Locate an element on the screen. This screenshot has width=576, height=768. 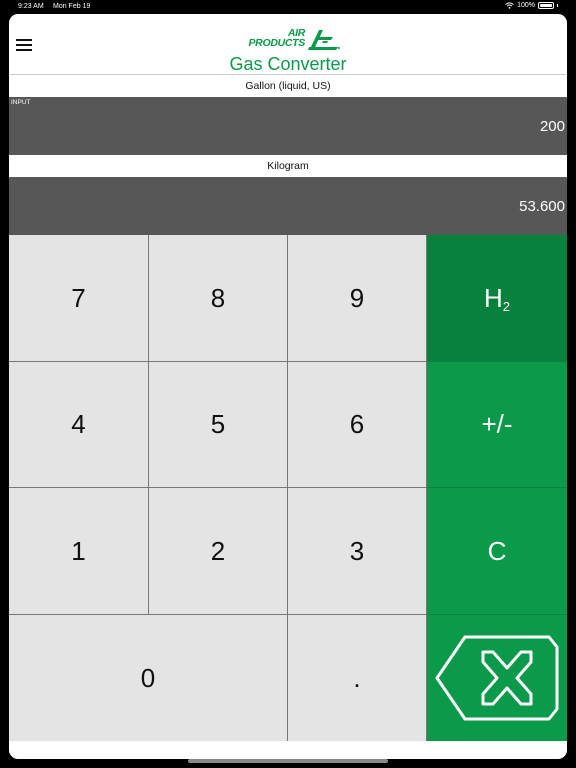
logo-line-products: PRODUCTS is located at coordinates (276, 43).